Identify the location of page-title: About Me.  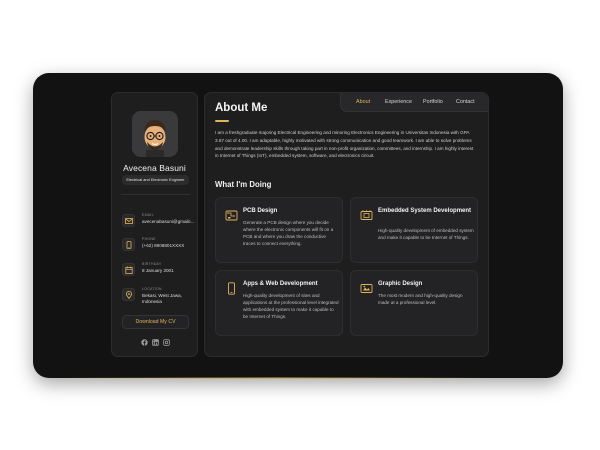
(241, 108).